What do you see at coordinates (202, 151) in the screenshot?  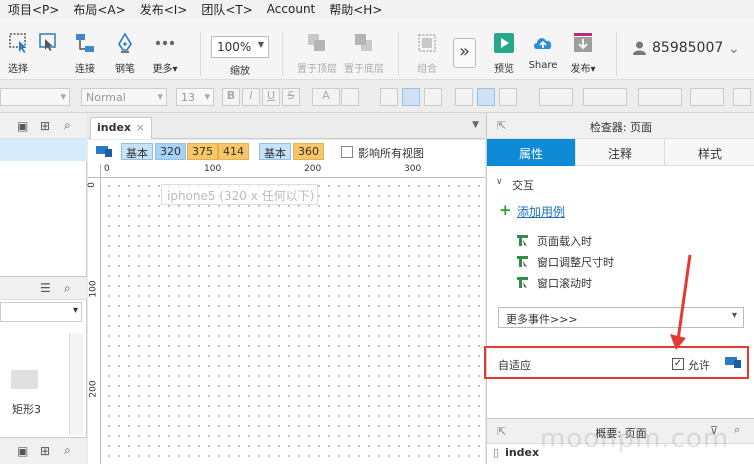 I see `breakpoint-375: 375` at bounding box center [202, 151].